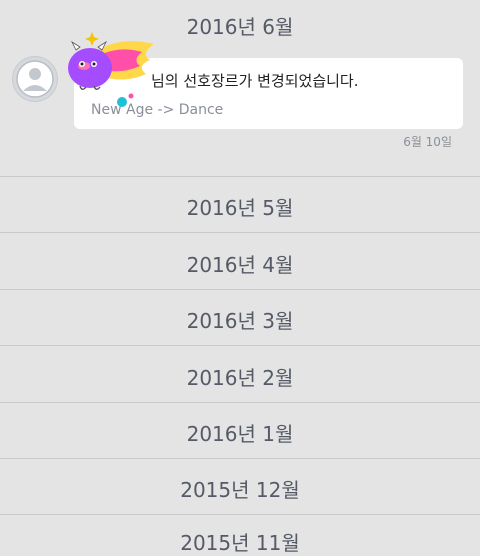 Image resolution: width=480 pixels, height=556 pixels. What do you see at coordinates (240, 488) in the screenshot?
I see `month-header-2015-12: 2015년 12월` at bounding box center [240, 488].